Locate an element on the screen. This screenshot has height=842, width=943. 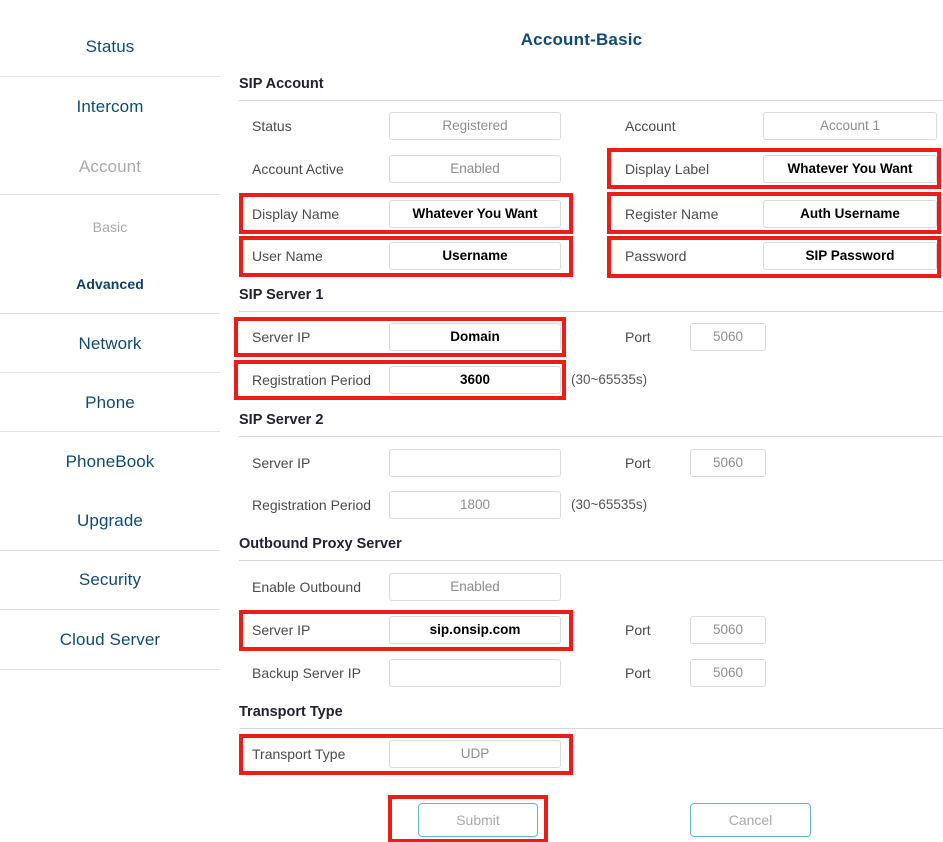
sidebar-item-label: Intercom is located at coordinates (110, 106).